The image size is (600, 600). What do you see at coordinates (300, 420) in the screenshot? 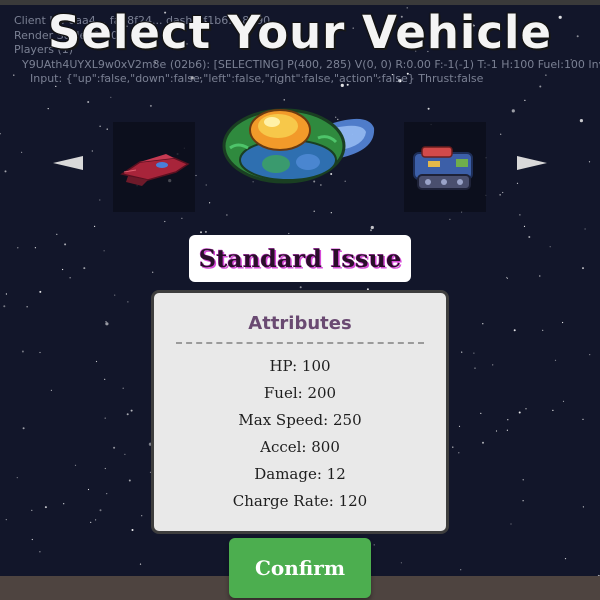
I see `stat-max-speed: Max Speed: 250` at bounding box center [300, 420].